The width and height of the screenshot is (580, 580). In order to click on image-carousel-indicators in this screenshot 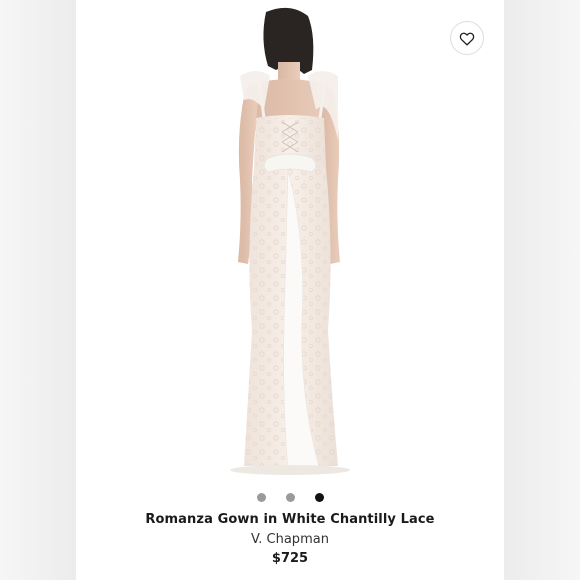, I will do `click(290, 497)`.